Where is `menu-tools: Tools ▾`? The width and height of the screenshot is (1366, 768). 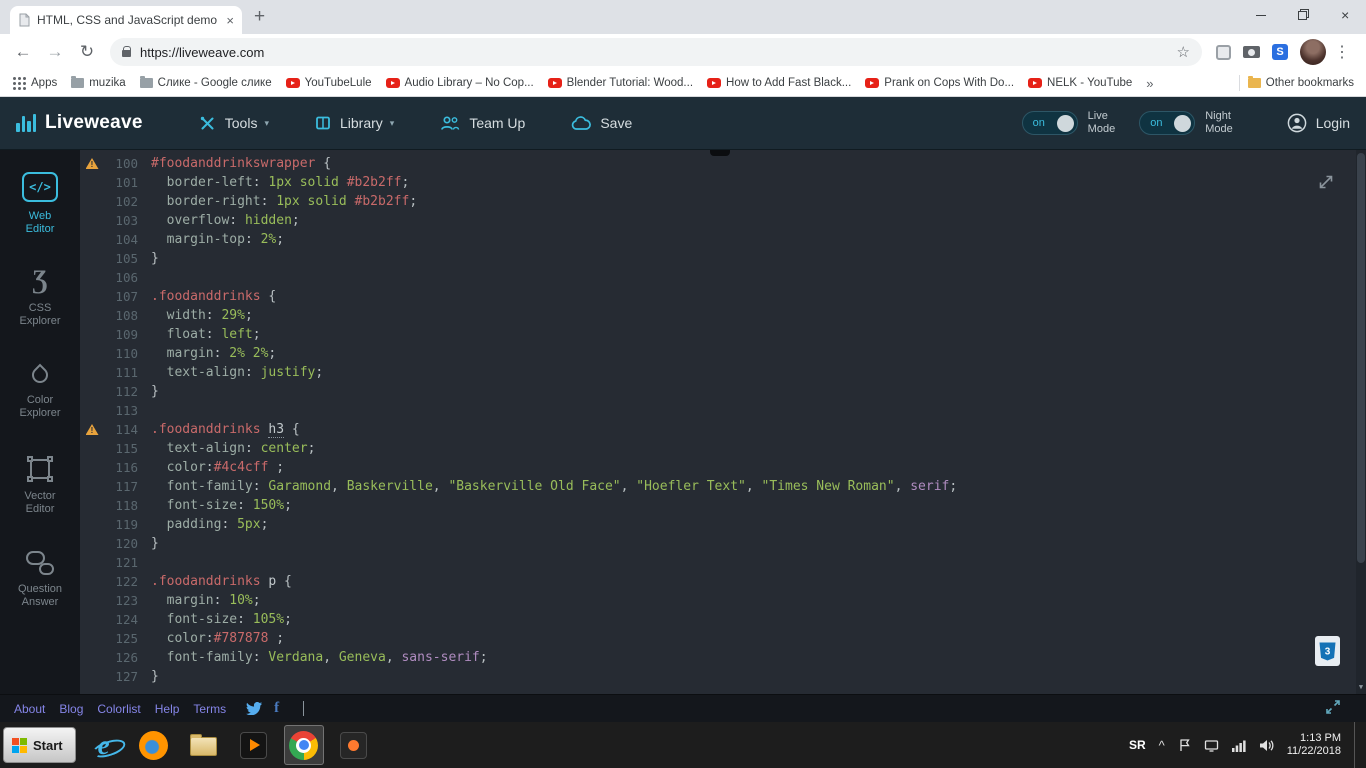
menu-tools: Tools ▾ is located at coordinates (234, 123).